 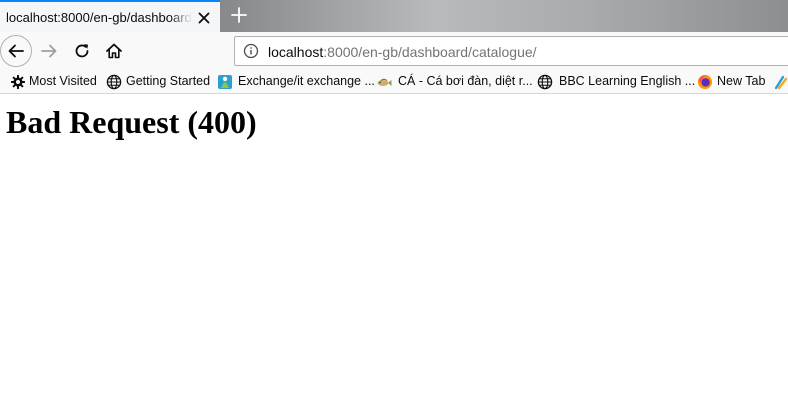 What do you see at coordinates (114, 51) in the screenshot?
I see `home-icon` at bounding box center [114, 51].